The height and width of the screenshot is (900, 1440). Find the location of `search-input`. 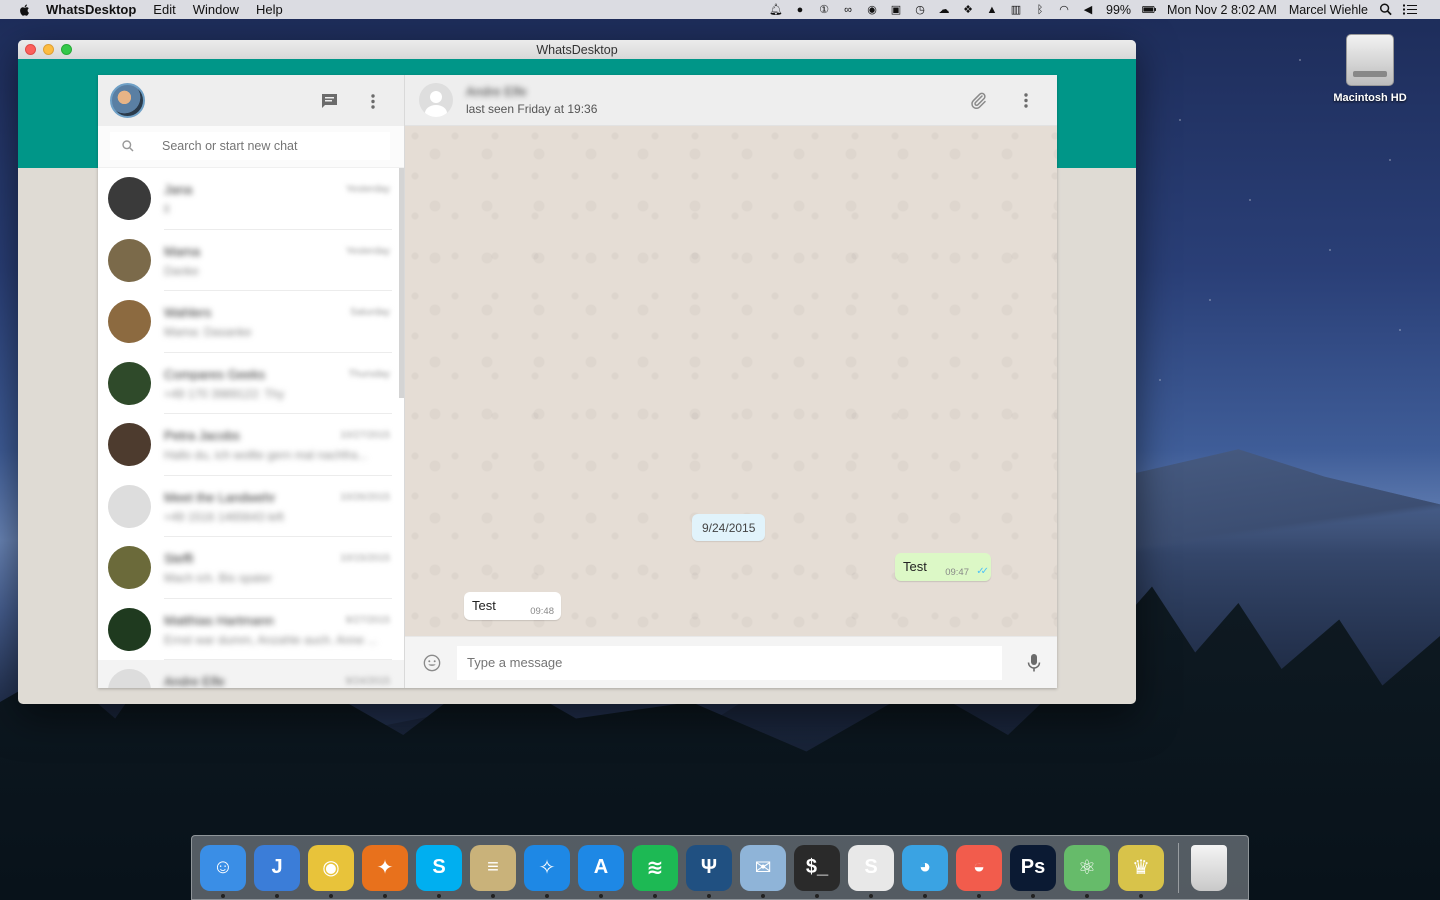

search-input is located at coordinates (272, 146).